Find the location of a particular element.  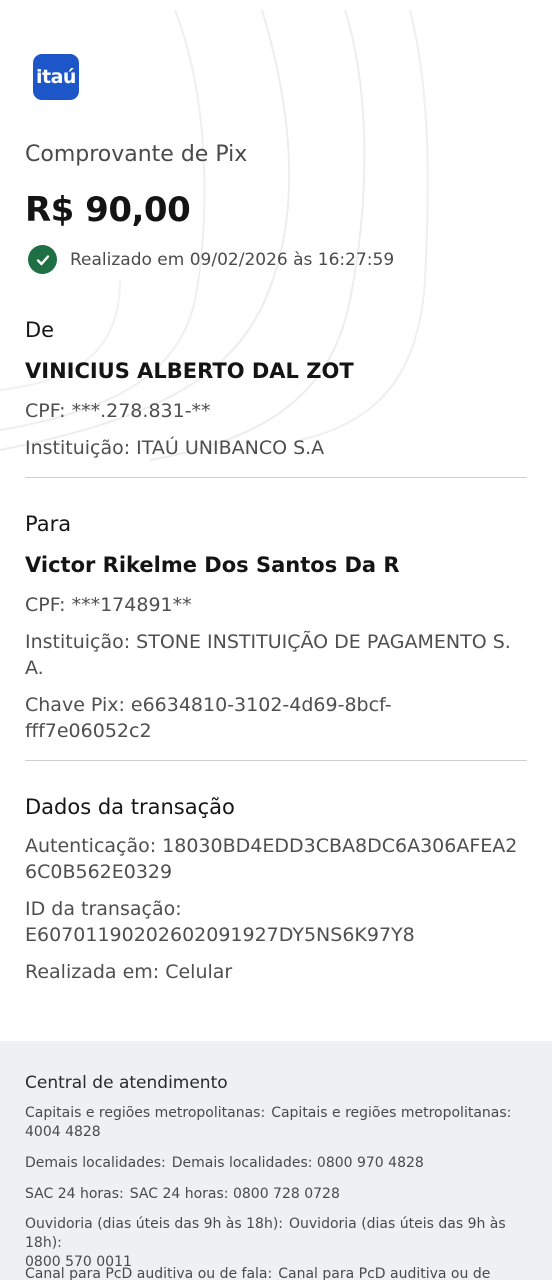

support-item-label: Demais localidades: is located at coordinates (95, 1163).